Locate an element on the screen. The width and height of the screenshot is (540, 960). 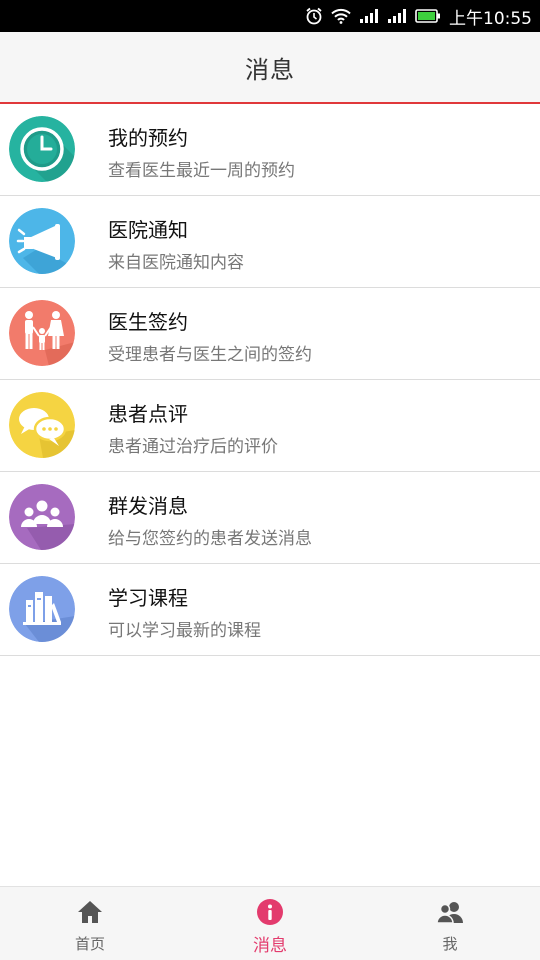
wifi-icon is located at coordinates (341, 16).